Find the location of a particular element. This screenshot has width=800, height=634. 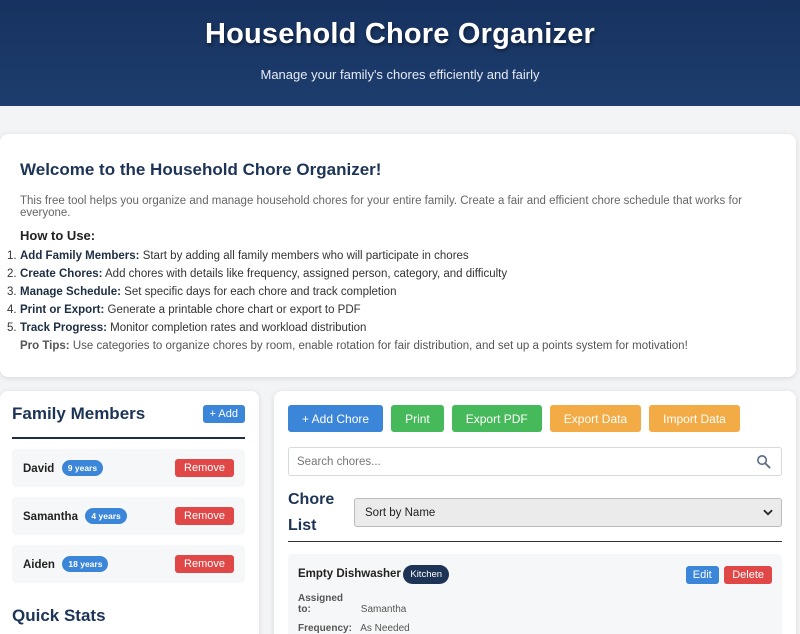

chore-list-header: Chore List Sort by Name is located at coordinates (535, 513).